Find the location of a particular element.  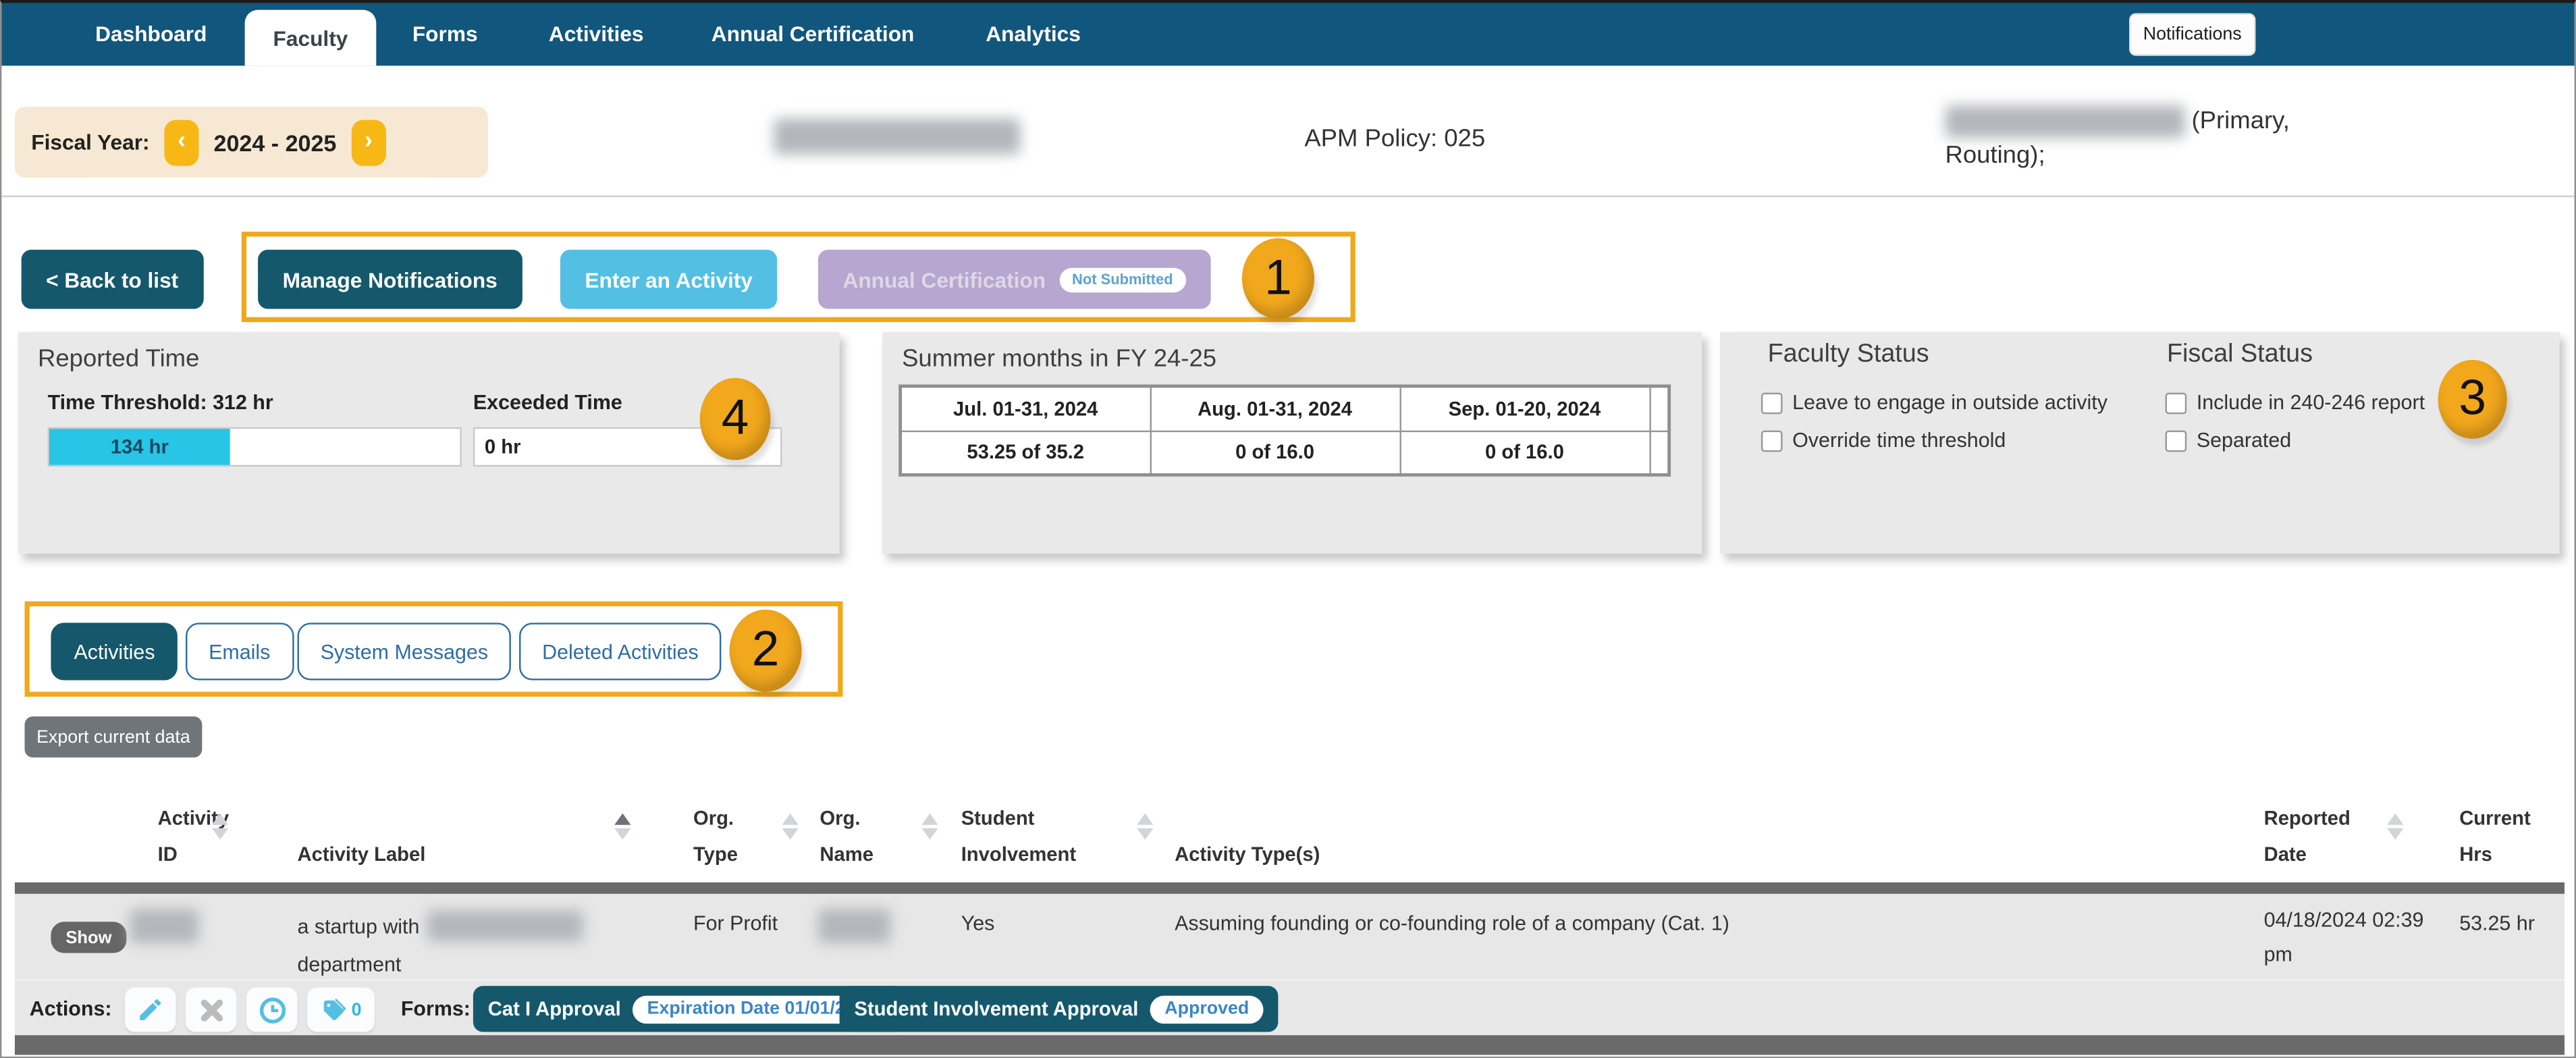

notifications-button: Notifications is located at coordinates (2192, 34).